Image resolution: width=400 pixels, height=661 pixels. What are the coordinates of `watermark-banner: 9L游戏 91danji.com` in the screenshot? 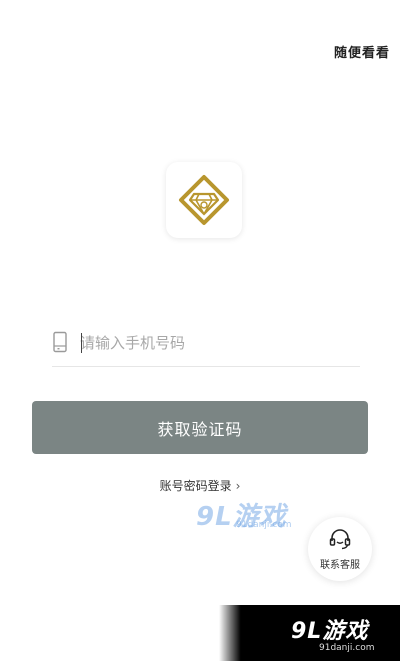 It's located at (309, 633).